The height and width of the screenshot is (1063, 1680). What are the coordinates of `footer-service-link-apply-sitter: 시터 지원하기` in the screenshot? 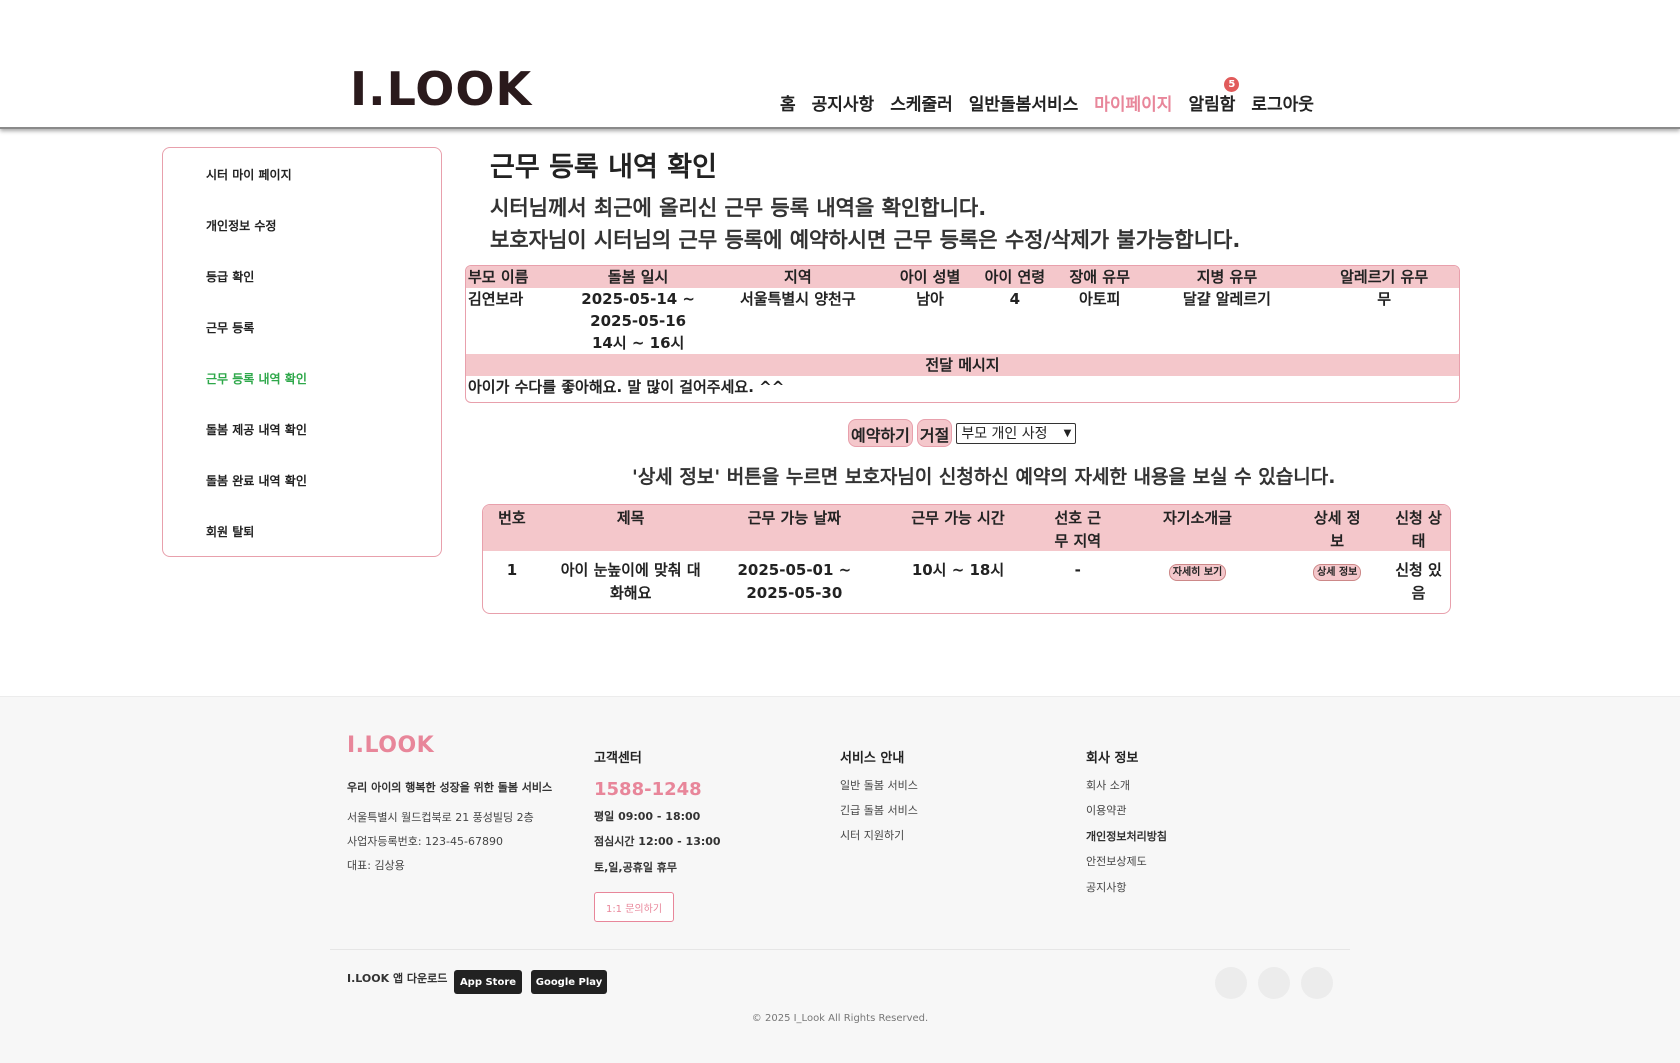 It's located at (872, 835).